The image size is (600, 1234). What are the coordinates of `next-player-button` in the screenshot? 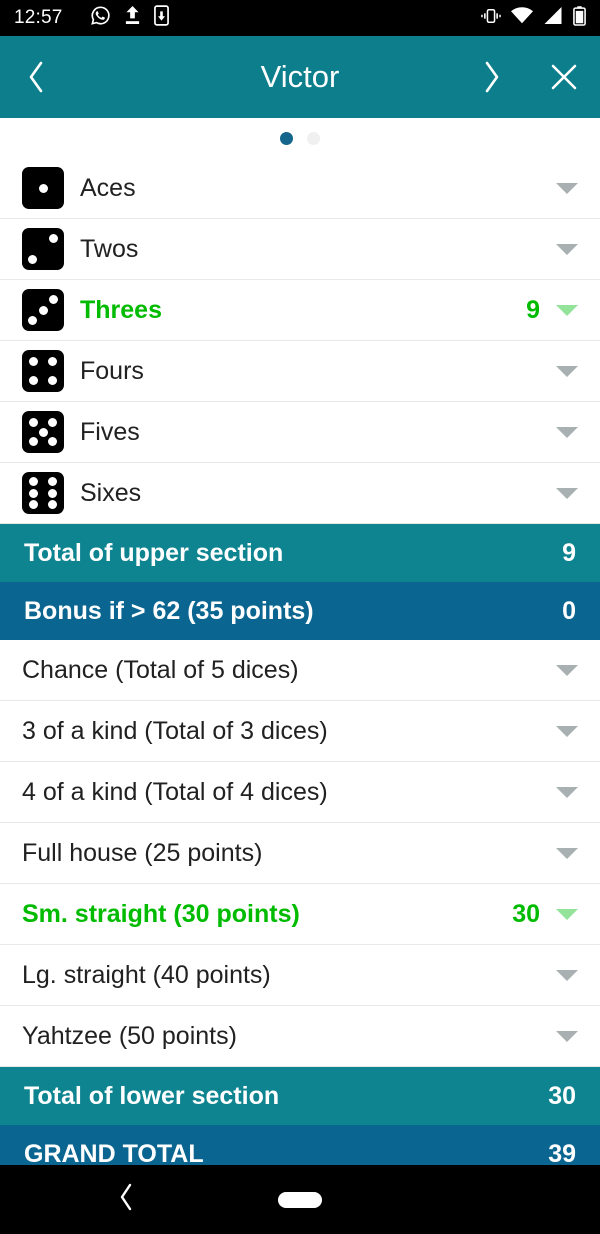 It's located at (492, 77).